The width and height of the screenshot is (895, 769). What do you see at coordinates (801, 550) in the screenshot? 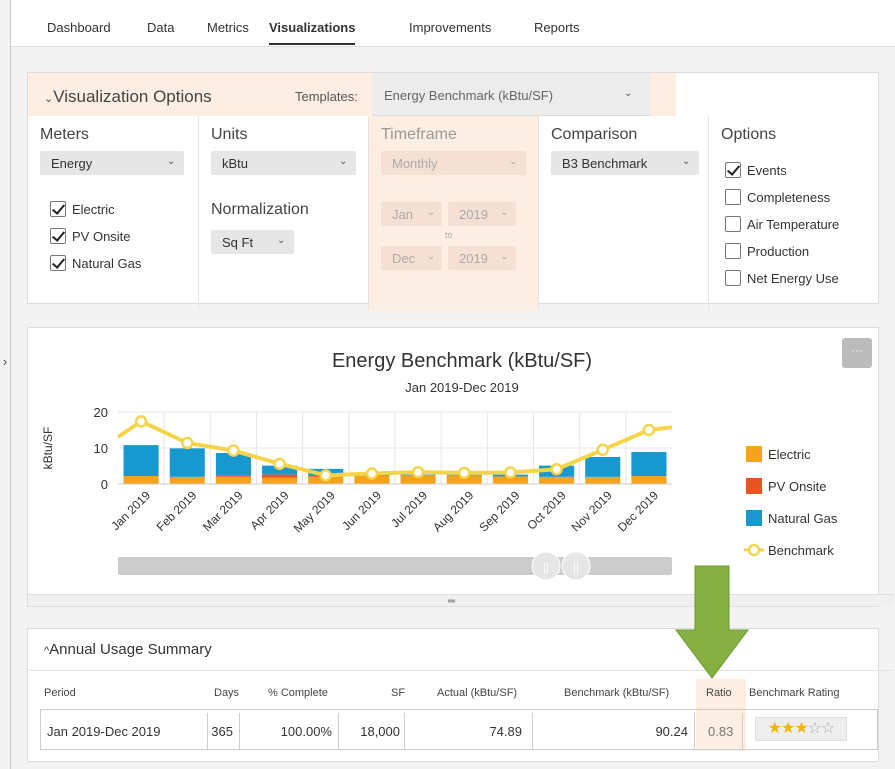
I see `legend-label: Benchmark` at bounding box center [801, 550].